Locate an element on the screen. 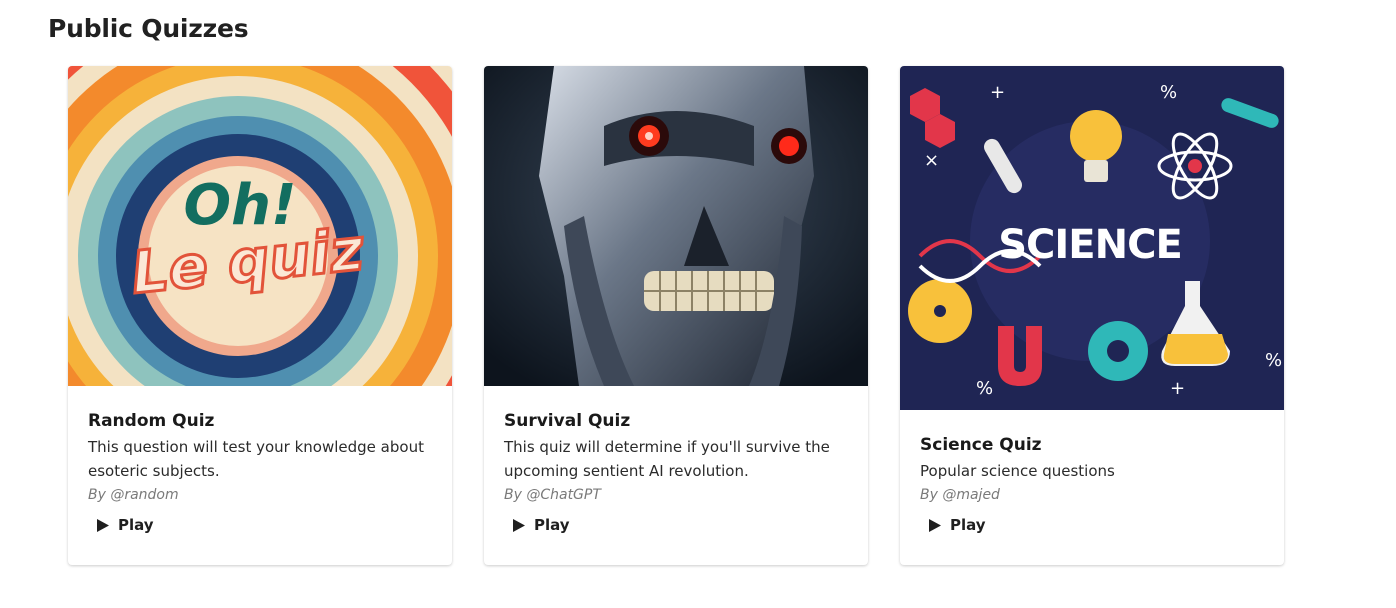 This screenshot has height=608, width=1396. quiz-author: By @random is located at coordinates (133, 495).